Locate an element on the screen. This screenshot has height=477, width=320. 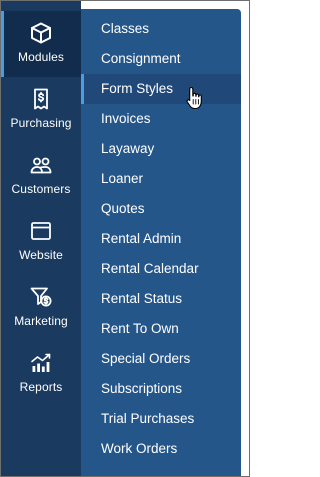
menu-item-rental-calendar: Rental Calendar is located at coordinates (161, 269).